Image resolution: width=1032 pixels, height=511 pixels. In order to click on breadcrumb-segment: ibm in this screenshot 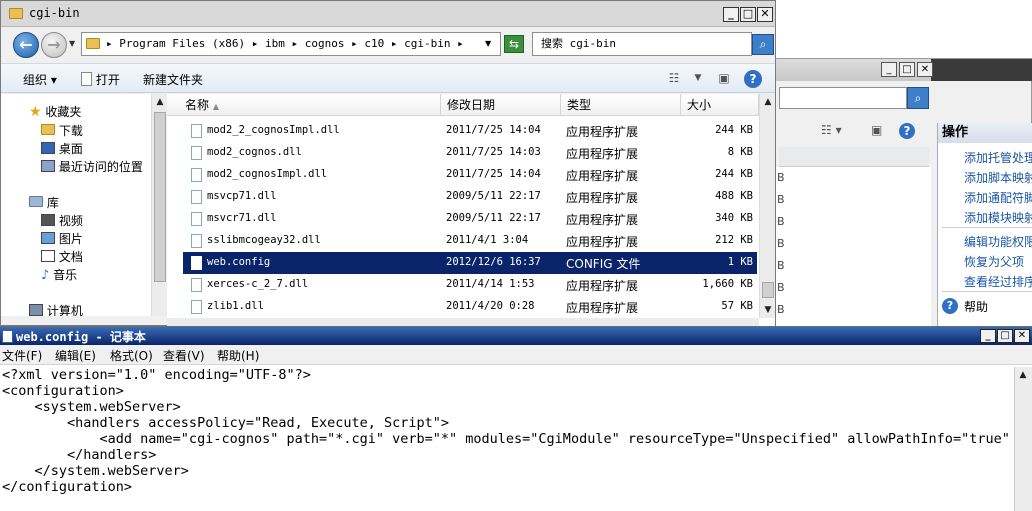, I will do `click(275, 43)`.